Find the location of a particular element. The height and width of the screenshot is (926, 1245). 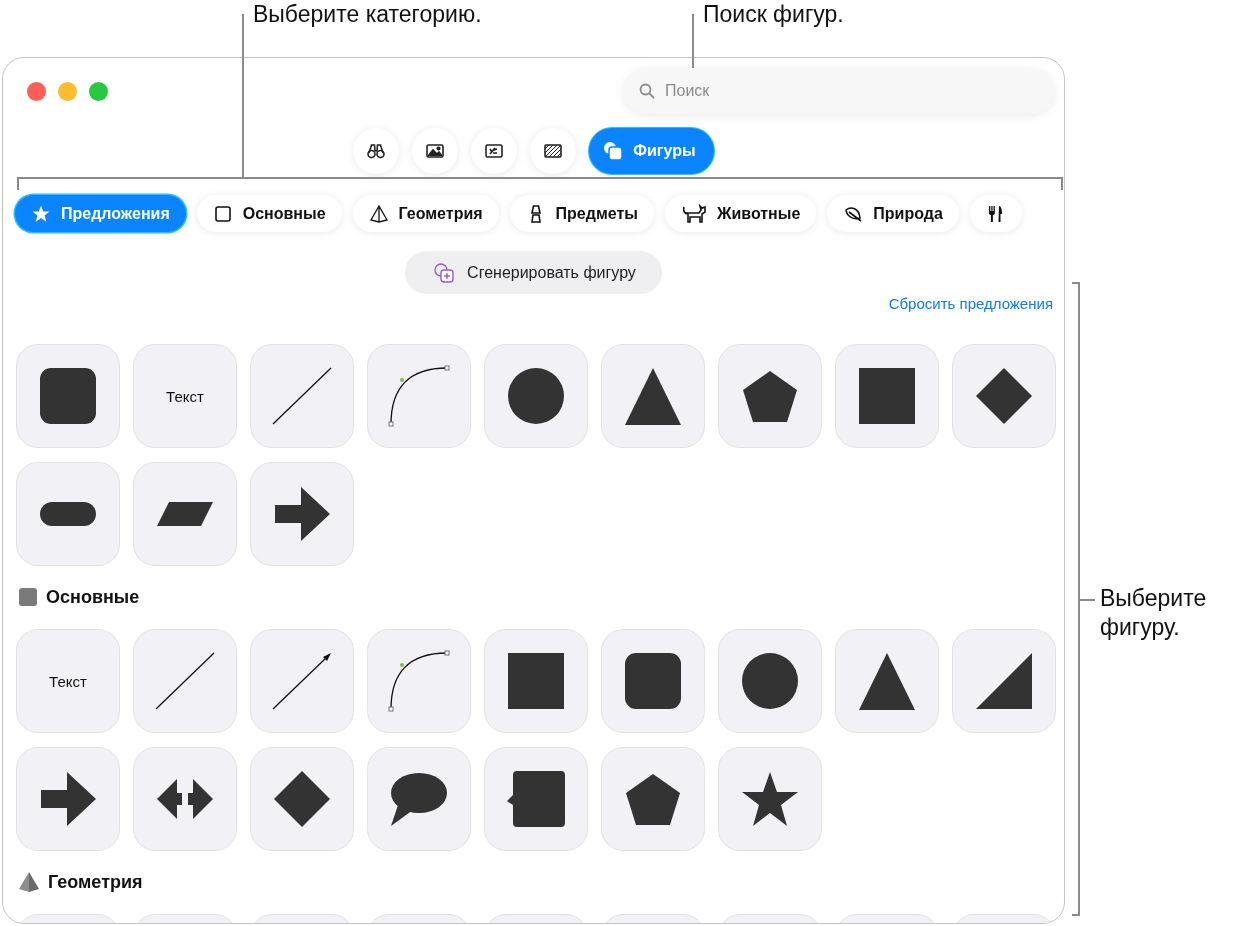

section-title: Геометрия is located at coordinates (95, 882).